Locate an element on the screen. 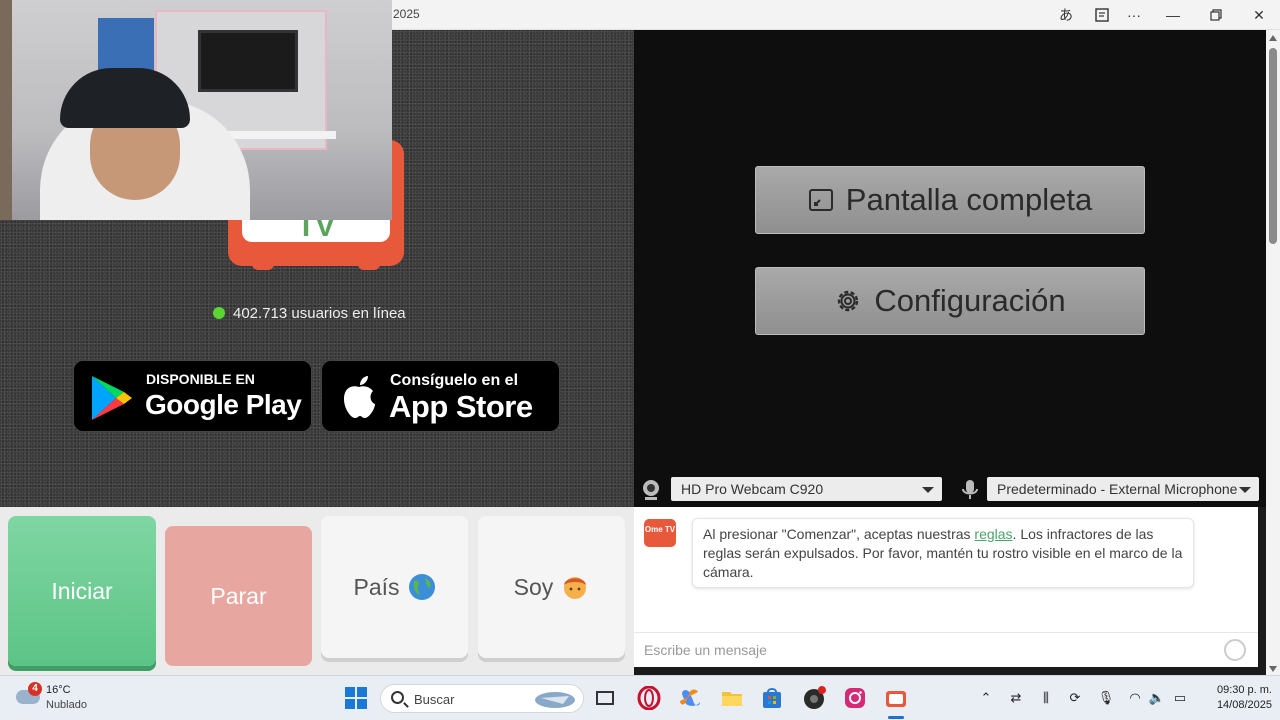  microphone-select: Predeterminado - External Microphone is located at coordinates (1123, 489).